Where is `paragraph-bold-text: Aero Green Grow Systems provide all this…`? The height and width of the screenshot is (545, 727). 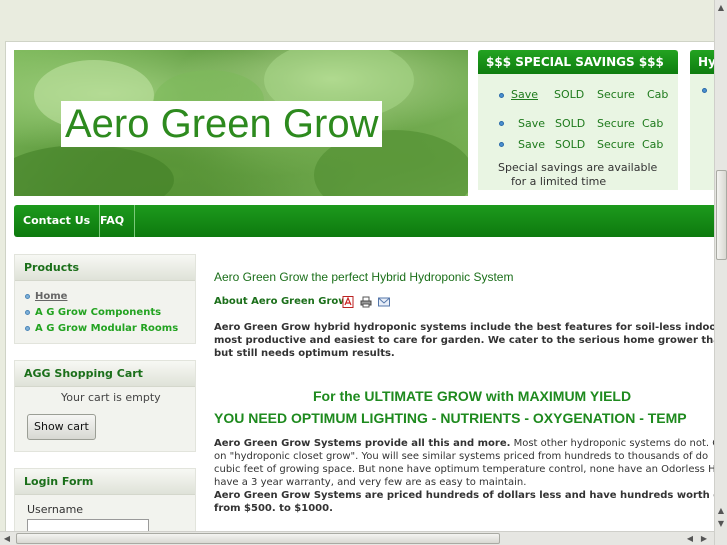
paragraph-bold-text: Aero Green Grow Systems provide all this… is located at coordinates (362, 443).